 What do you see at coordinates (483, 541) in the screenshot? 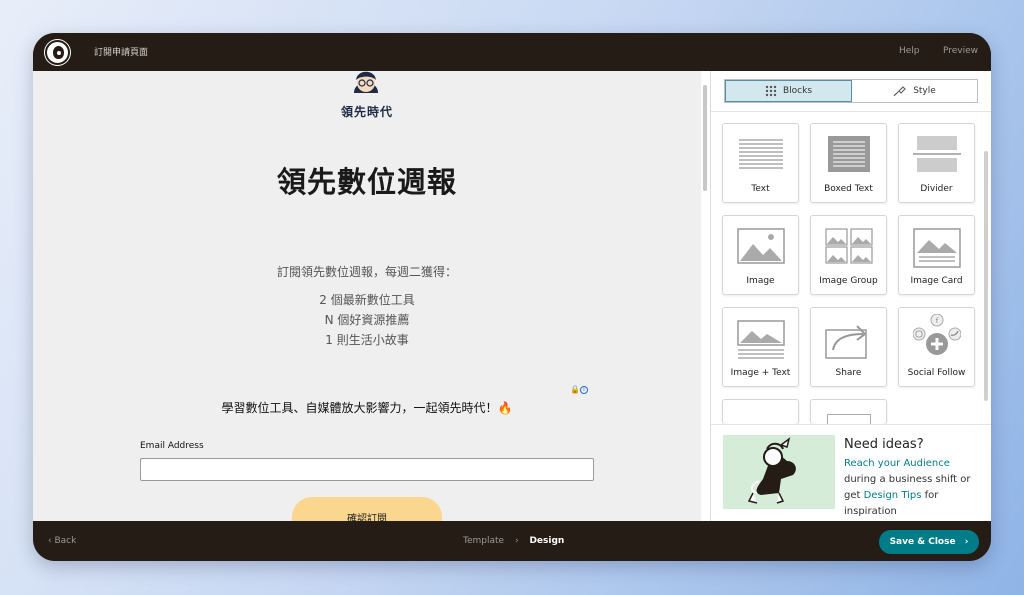
I see `breadcrumb-template: Template` at bounding box center [483, 541].